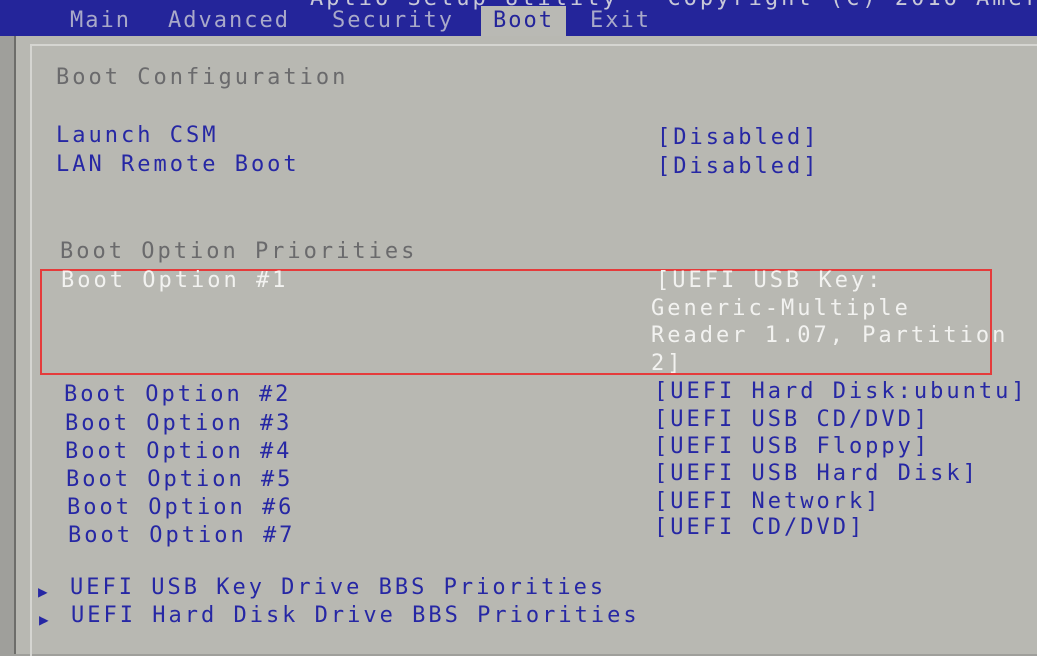 This screenshot has width=1037, height=656. I want to click on tab-security: Security, so click(393, 21).